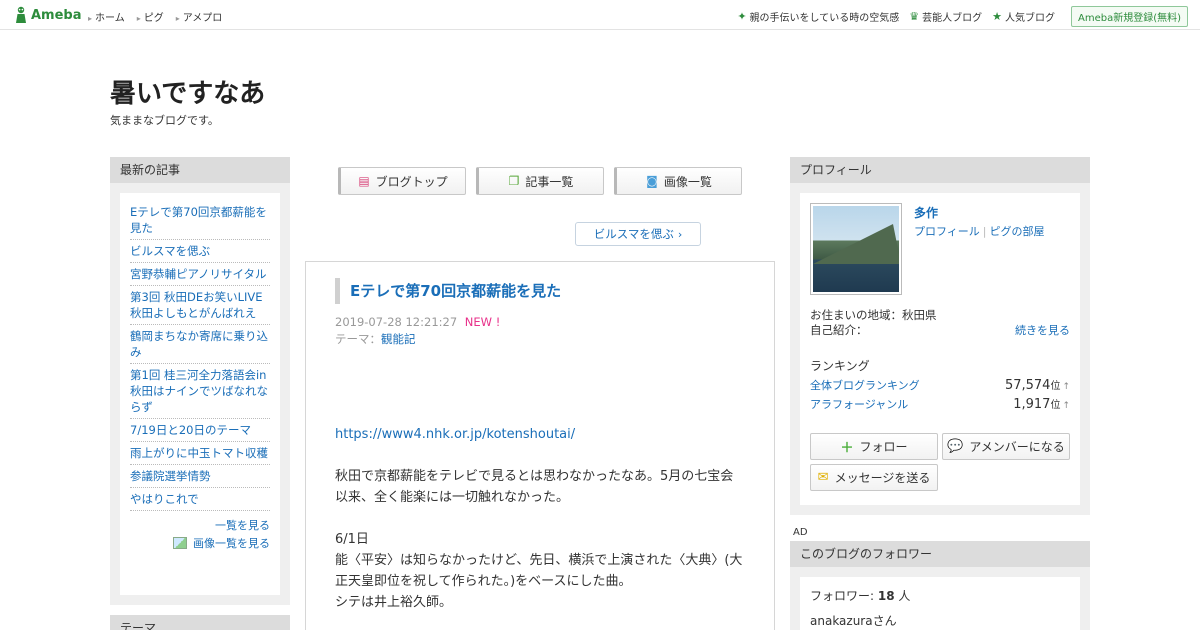 This screenshot has height=630, width=1200. Describe the element at coordinates (1129, 16) in the screenshot. I see `register-button: Ameba新規登録(無料)` at that location.